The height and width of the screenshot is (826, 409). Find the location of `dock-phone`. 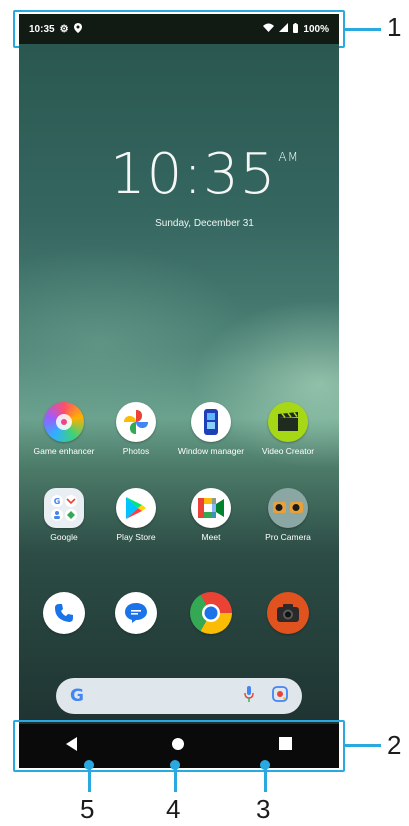

dock-phone is located at coordinates (64, 615).